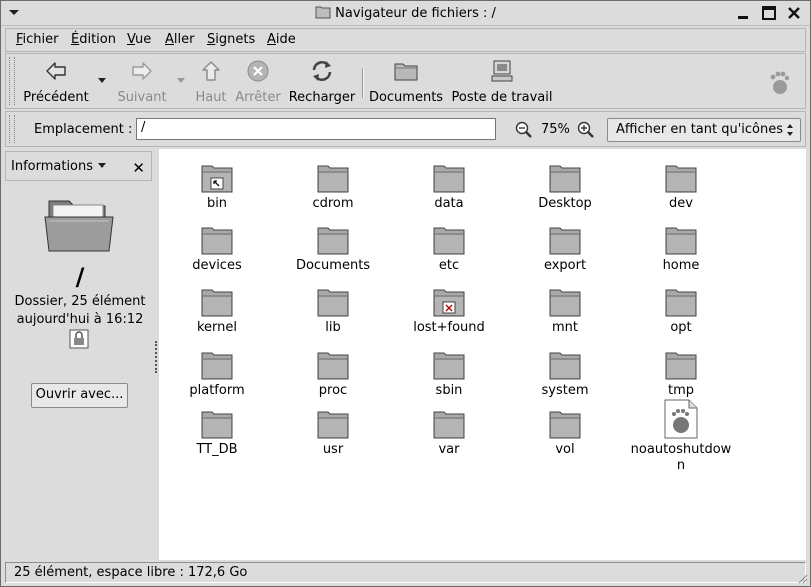 This screenshot has height=587, width=811. Describe the element at coordinates (406, 81) in the screenshot. I see `documents-button: Documents` at that location.